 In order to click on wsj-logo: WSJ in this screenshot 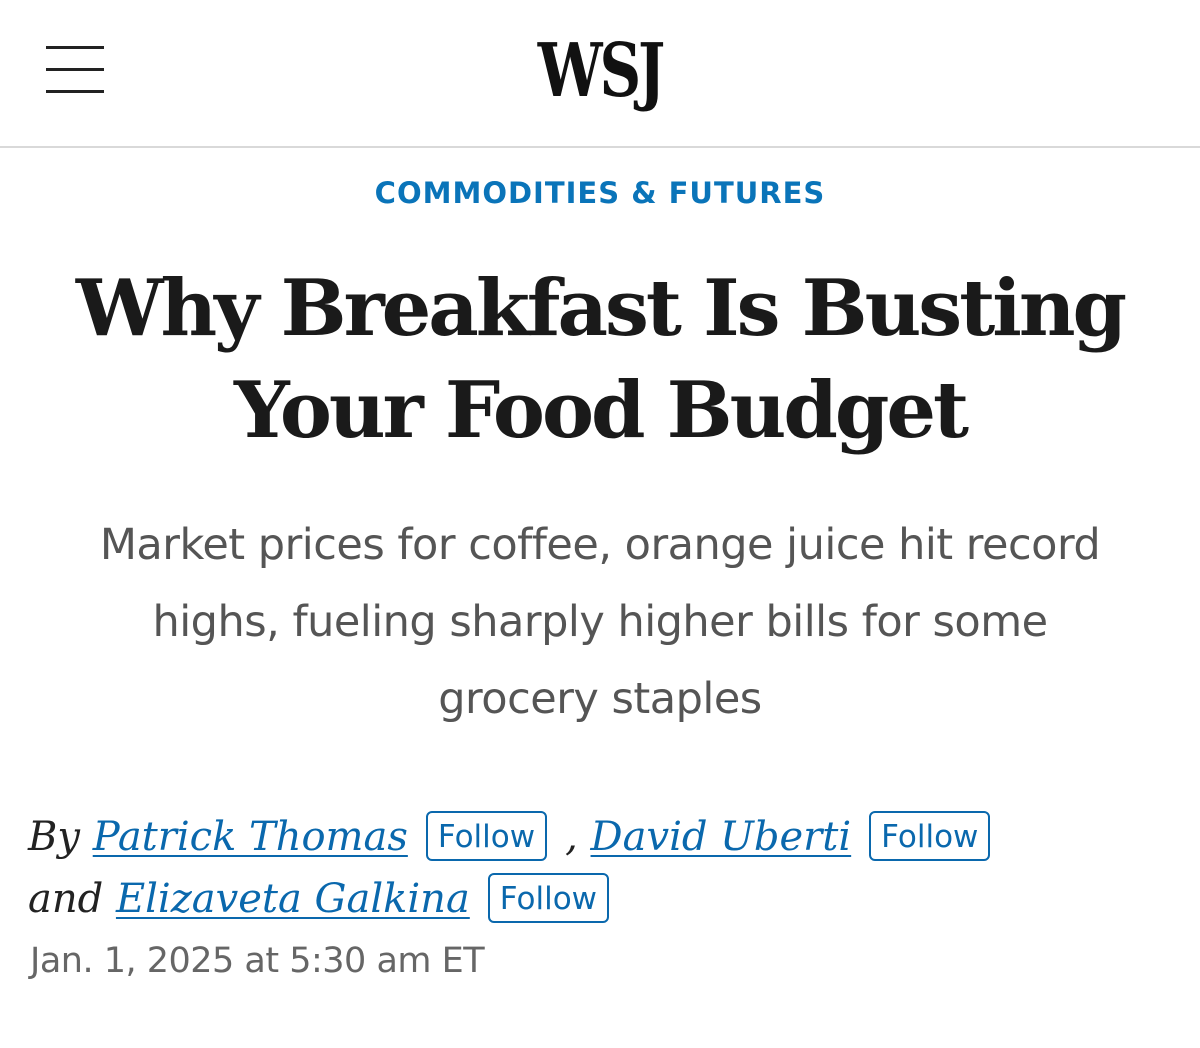, I will do `click(600, 71)`.